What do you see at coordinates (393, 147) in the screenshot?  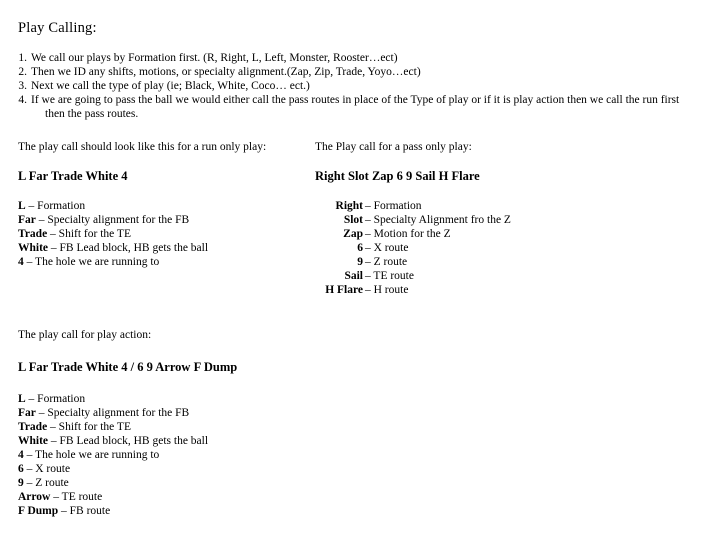 I see `pass-play-caption: The Play call for a pass only play:` at bounding box center [393, 147].